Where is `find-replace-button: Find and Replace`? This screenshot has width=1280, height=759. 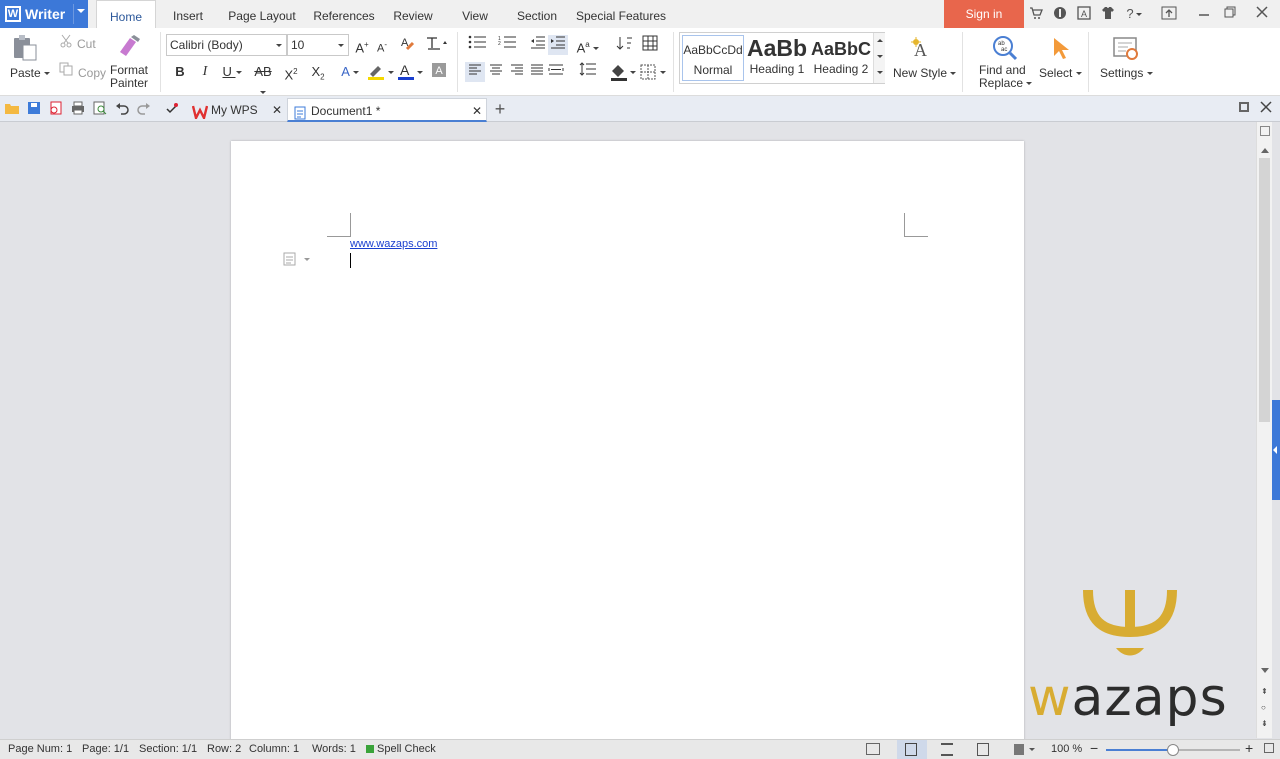
find-replace-button: Find and Replace is located at coordinates (1006, 77).